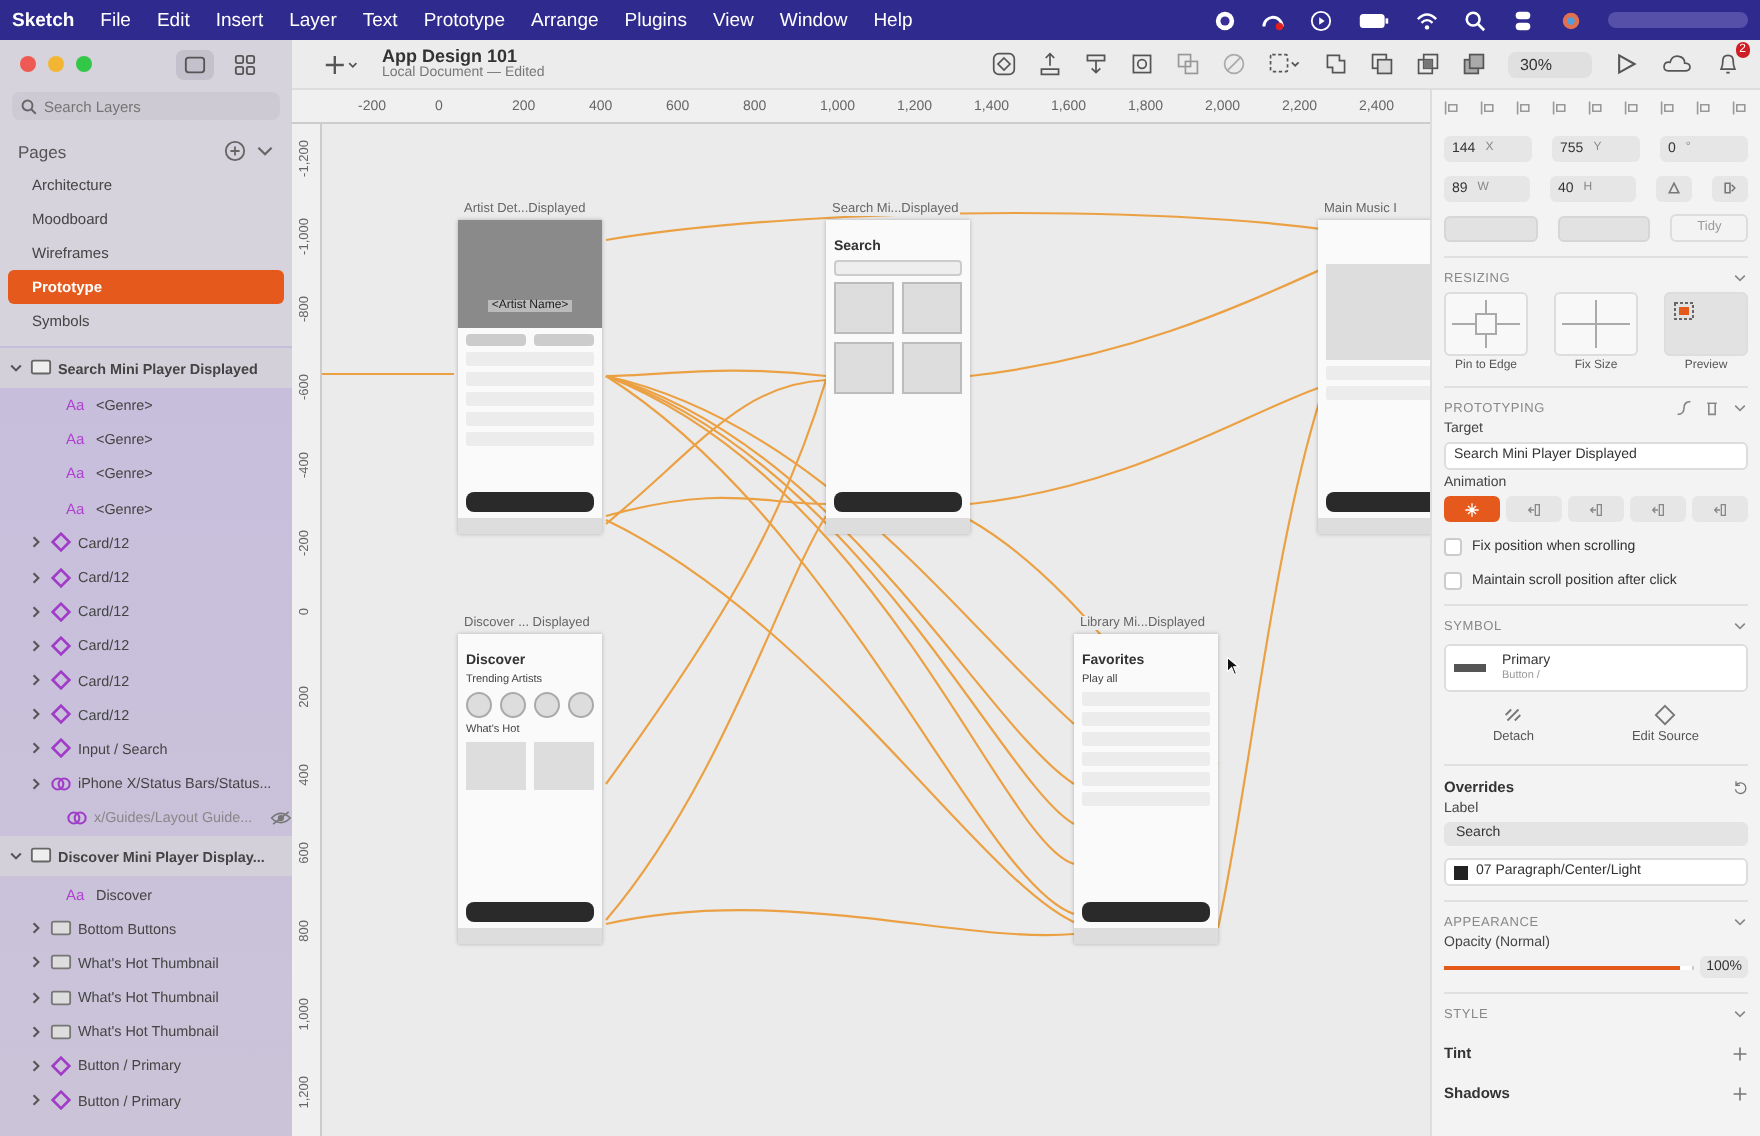 The width and height of the screenshot is (1760, 1136). What do you see at coordinates (342, 64) in the screenshot?
I see `insert-icon` at bounding box center [342, 64].